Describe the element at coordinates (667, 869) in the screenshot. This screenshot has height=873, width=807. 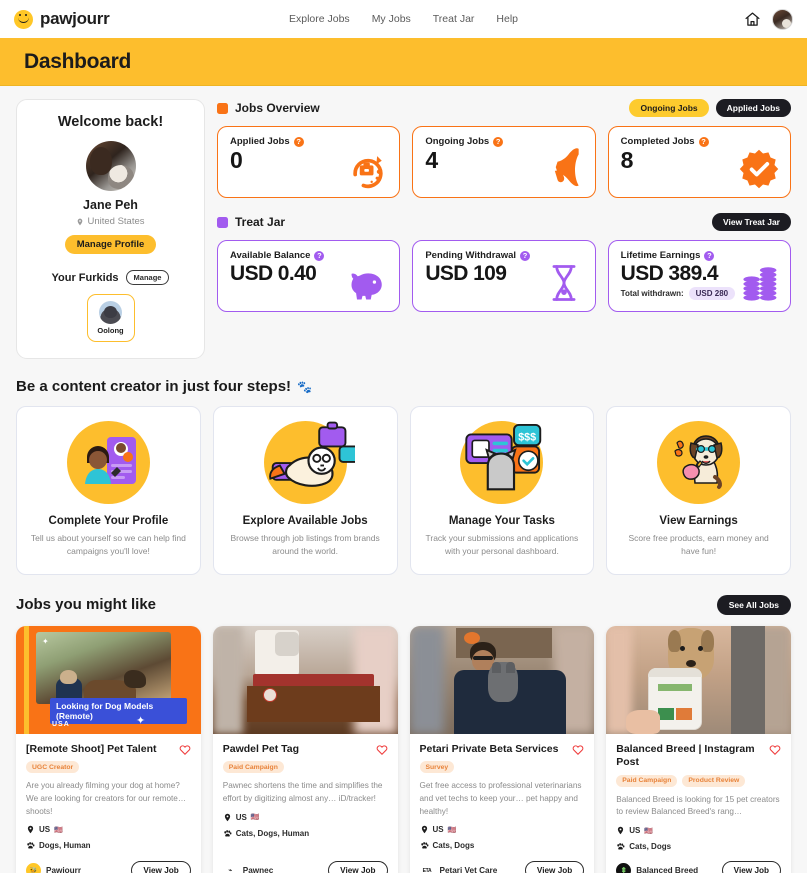
I see `job-brand-name: Balanced Breed` at that location.